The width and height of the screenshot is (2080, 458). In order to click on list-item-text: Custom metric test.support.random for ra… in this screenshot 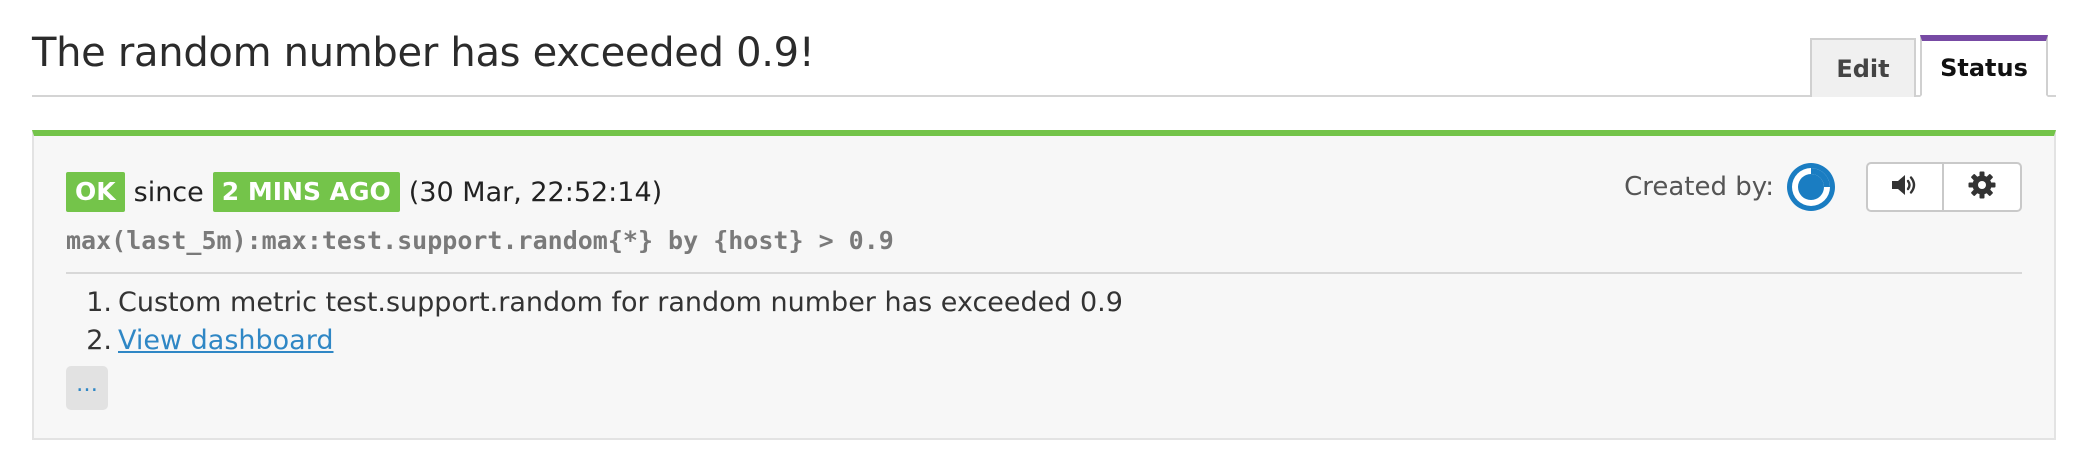, I will do `click(620, 302)`.